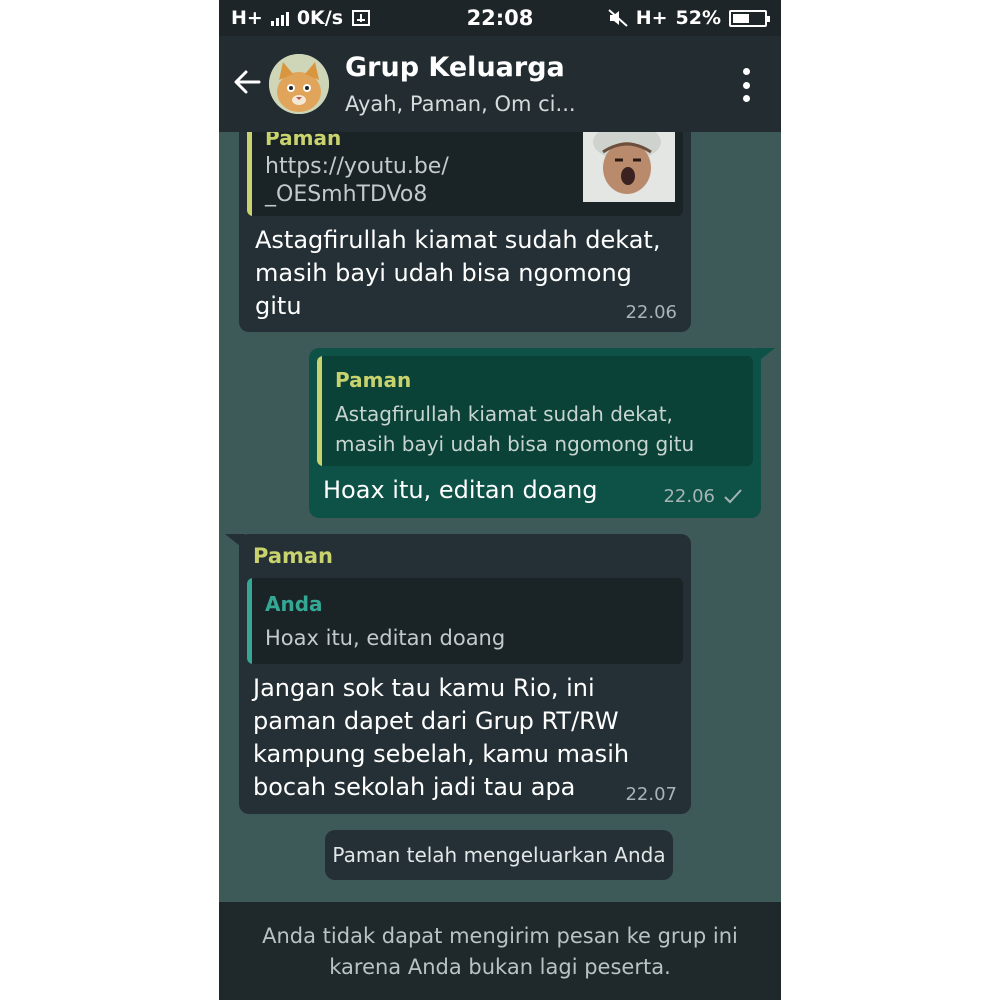 The height and width of the screenshot is (1000, 1000). What do you see at coordinates (455, 67) in the screenshot?
I see `group-title: Grup Keluarga` at bounding box center [455, 67].